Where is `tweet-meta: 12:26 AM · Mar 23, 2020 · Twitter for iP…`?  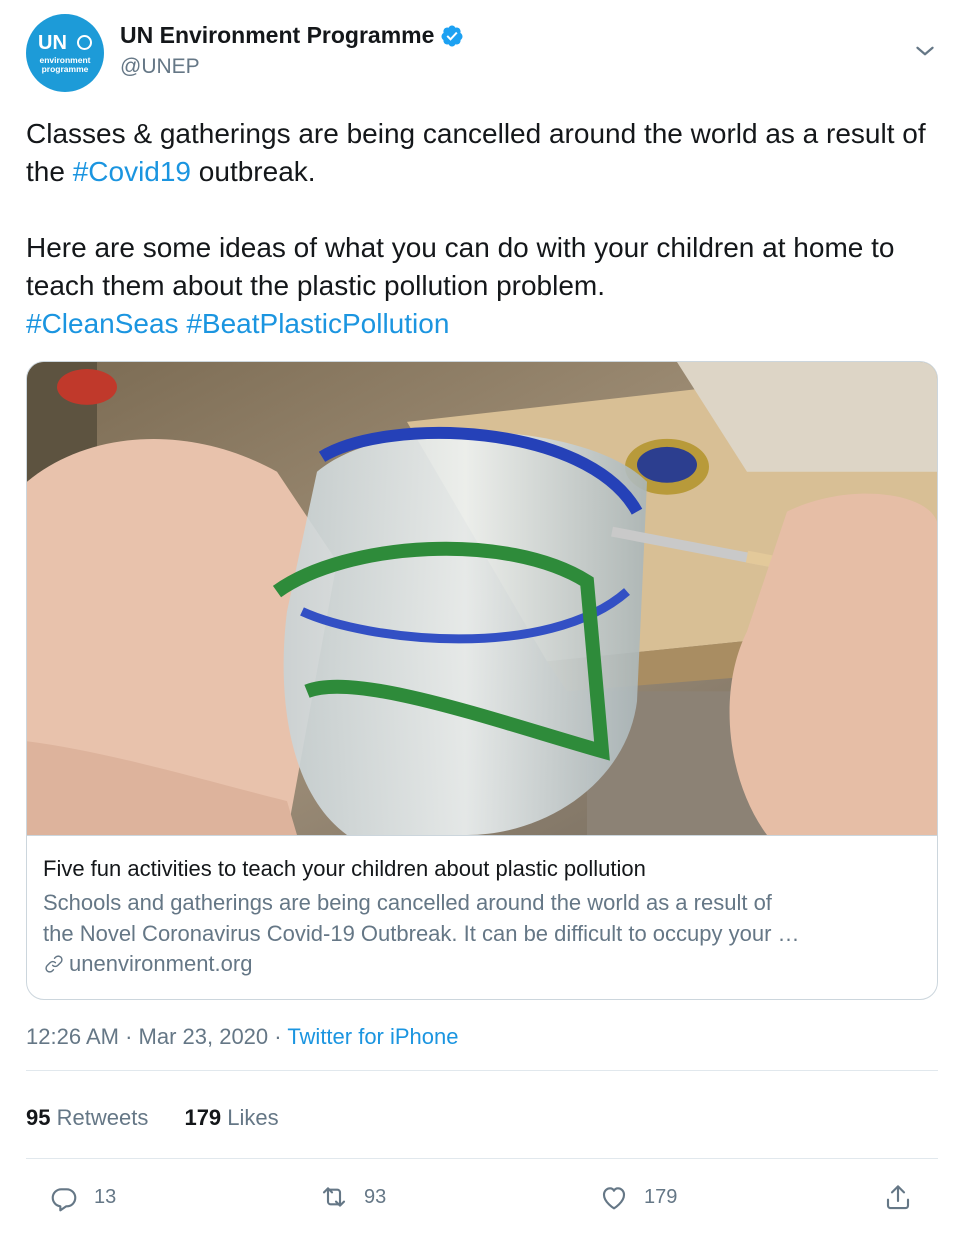 tweet-meta: 12:26 AM · Mar 23, 2020 · Twitter for iP… is located at coordinates (242, 1036).